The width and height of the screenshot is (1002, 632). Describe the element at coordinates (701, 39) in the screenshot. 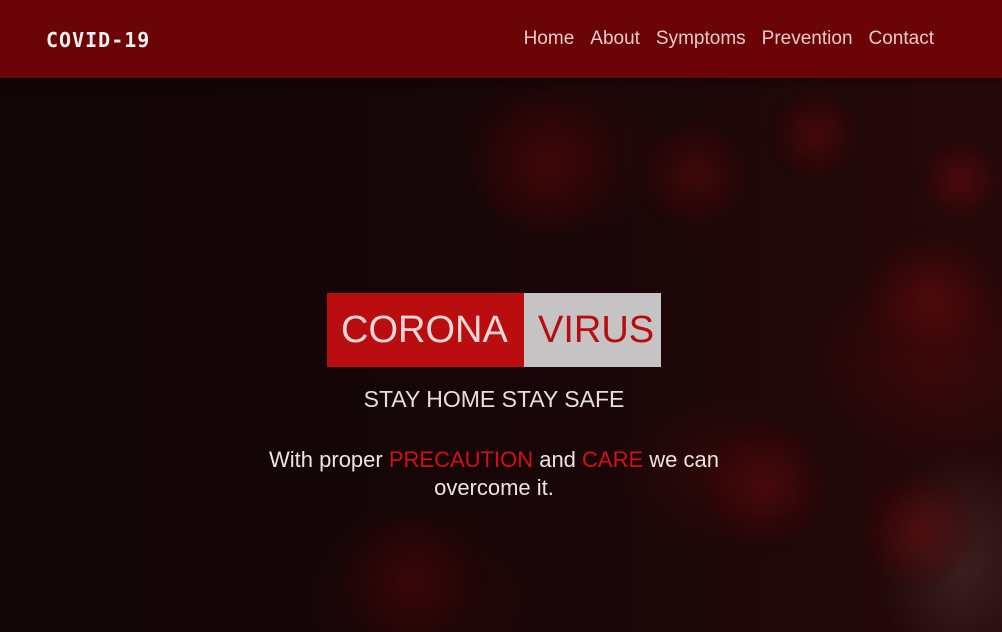

I see `nav-link-symptoms: Symptoms` at that location.